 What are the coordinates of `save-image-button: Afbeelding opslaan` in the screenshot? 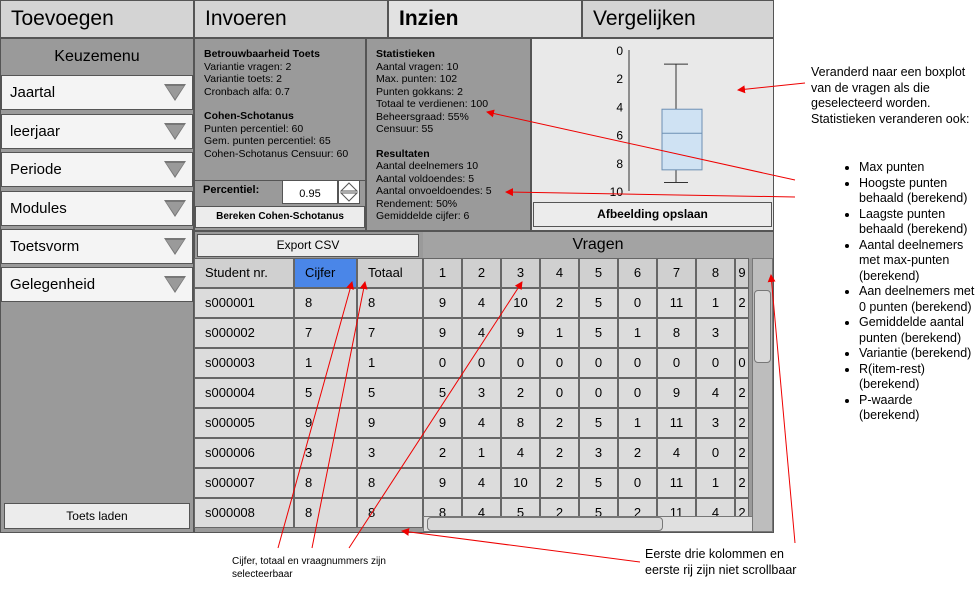 It's located at (652, 214).